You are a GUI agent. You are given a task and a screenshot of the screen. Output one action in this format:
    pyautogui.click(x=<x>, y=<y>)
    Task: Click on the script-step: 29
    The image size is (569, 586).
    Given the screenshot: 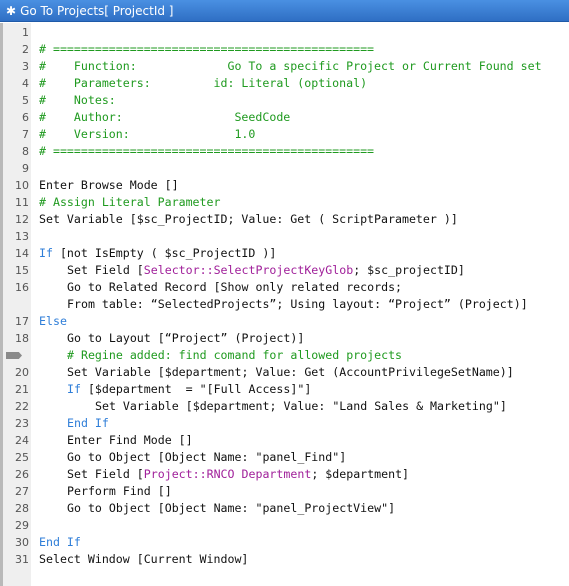 What is the action you would take?
    pyautogui.click(x=284, y=525)
    